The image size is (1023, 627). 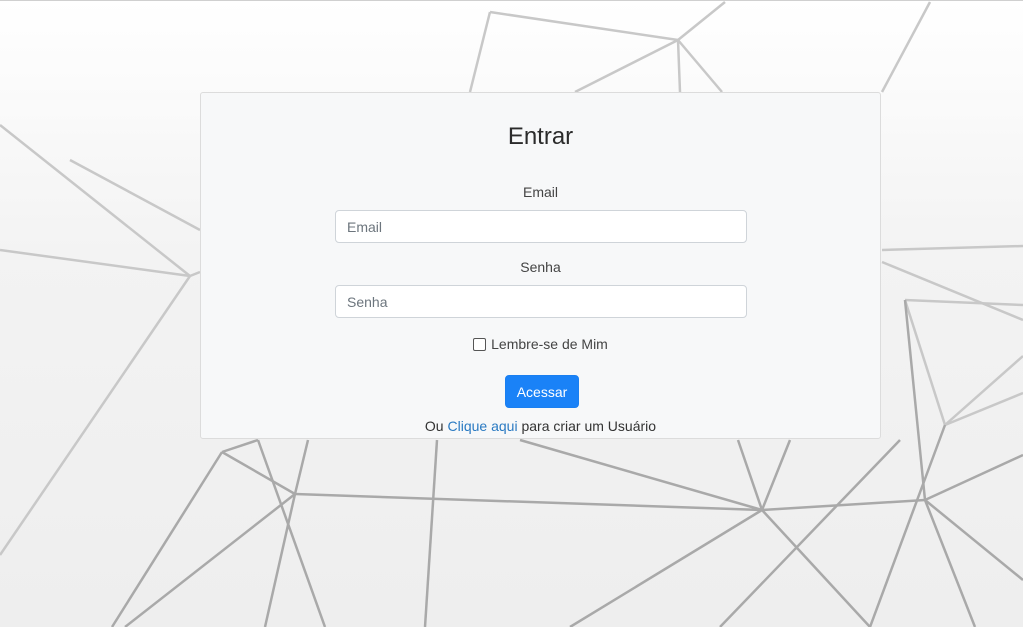 I want to click on remember-me-row: Lembre-se de Mim, so click(x=540, y=344).